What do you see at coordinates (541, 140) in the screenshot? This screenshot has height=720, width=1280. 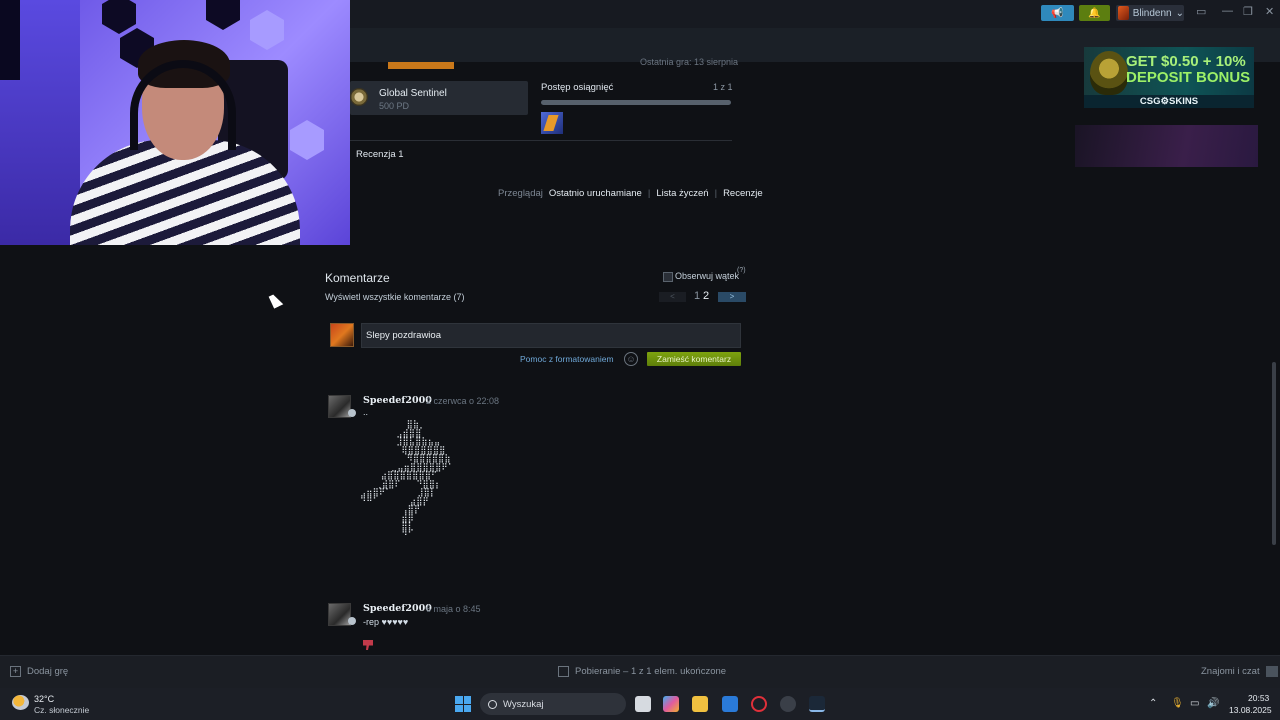 I see `divider` at bounding box center [541, 140].